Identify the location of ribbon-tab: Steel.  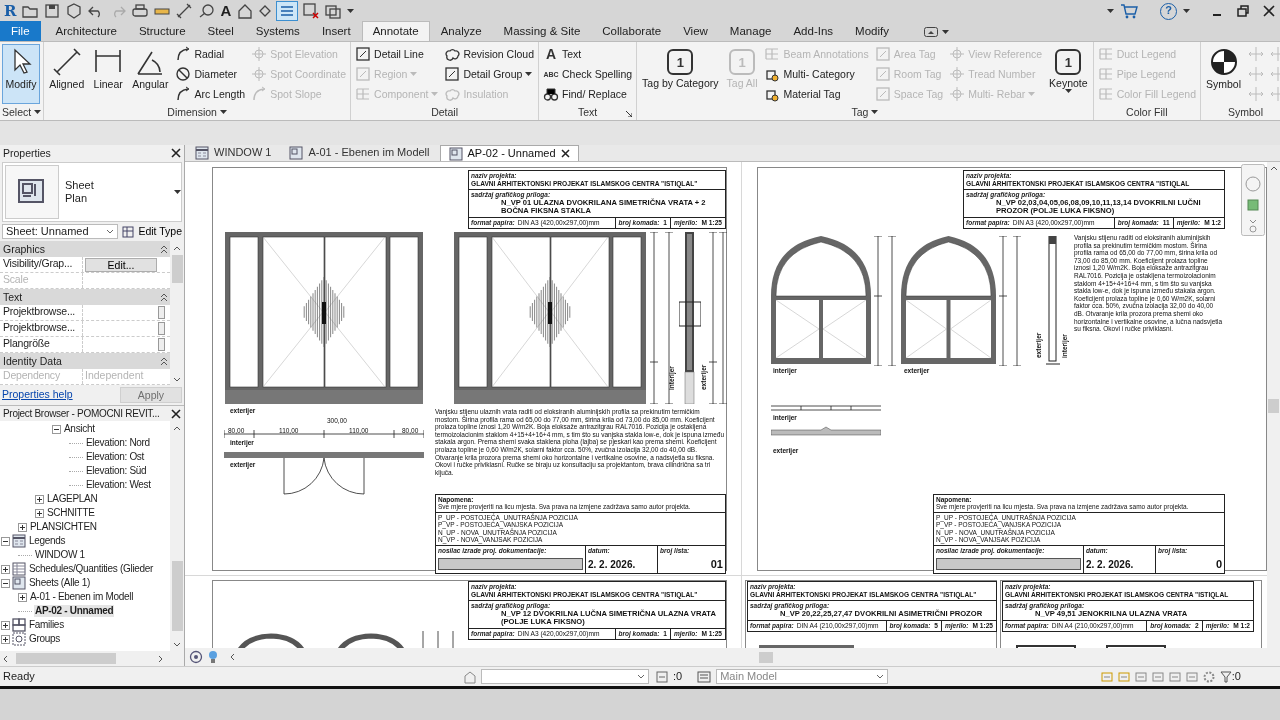
(220, 31).